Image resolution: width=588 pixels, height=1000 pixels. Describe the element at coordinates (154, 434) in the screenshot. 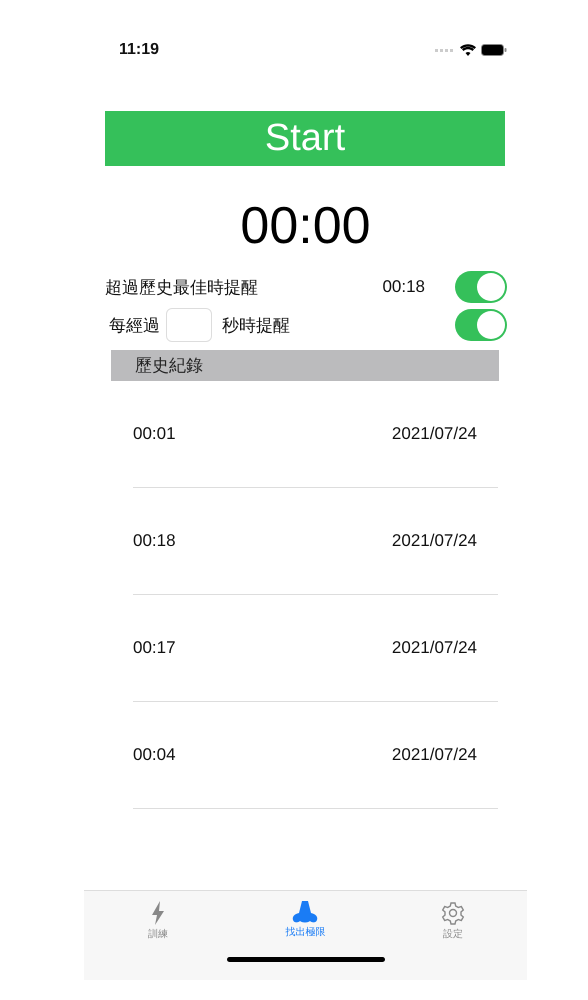

I see `record-time: 00:01` at that location.